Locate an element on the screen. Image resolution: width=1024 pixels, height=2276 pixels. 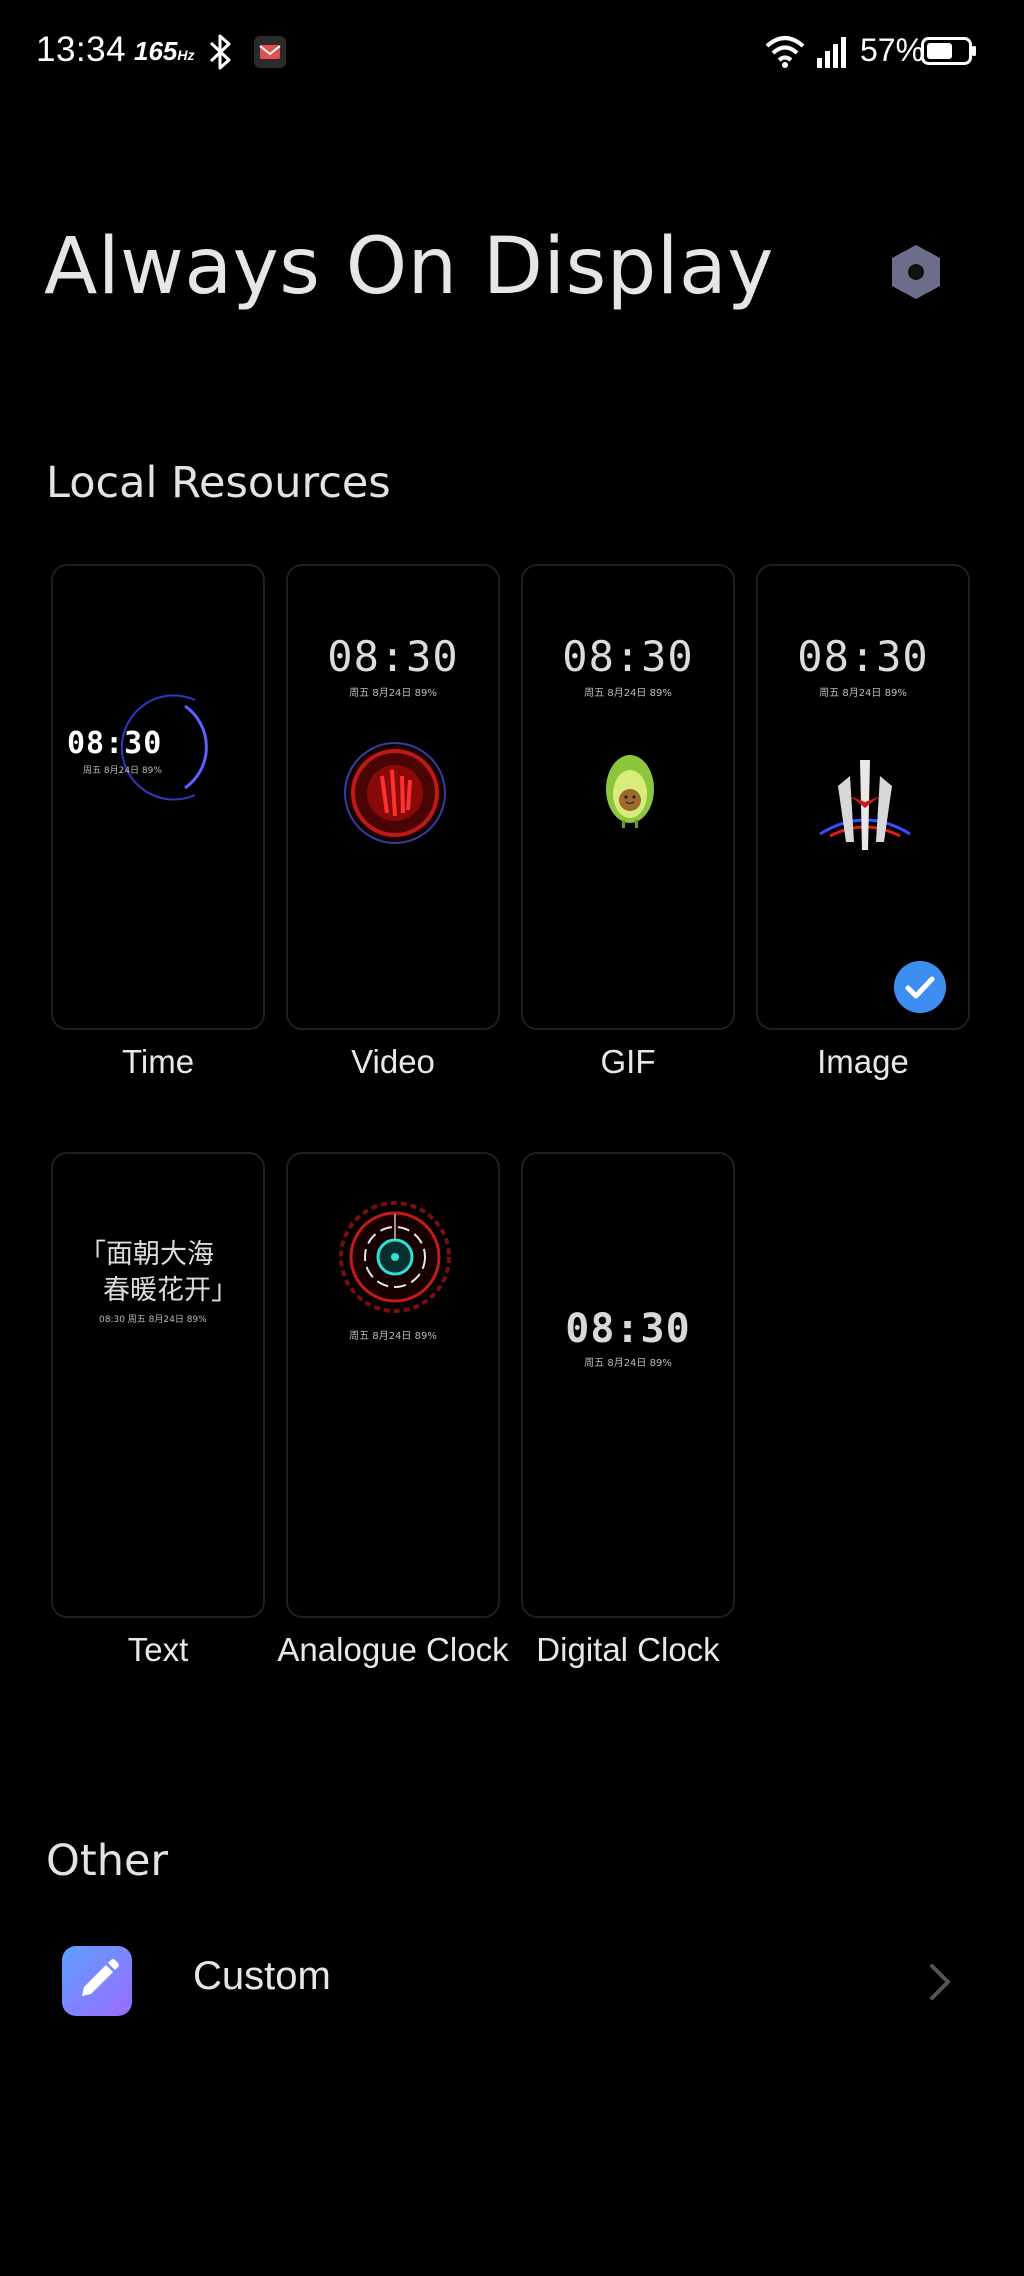
video-preview-sub: 周五 8月24日 89% is located at coordinates (393, 693).